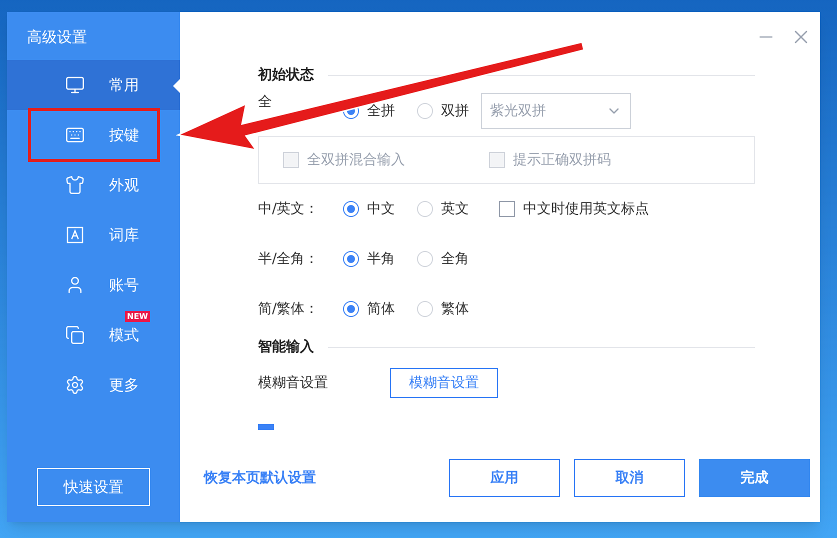 The image size is (837, 538). Describe the element at coordinates (93, 85) in the screenshot. I see `sidebar-item: 常用` at that location.